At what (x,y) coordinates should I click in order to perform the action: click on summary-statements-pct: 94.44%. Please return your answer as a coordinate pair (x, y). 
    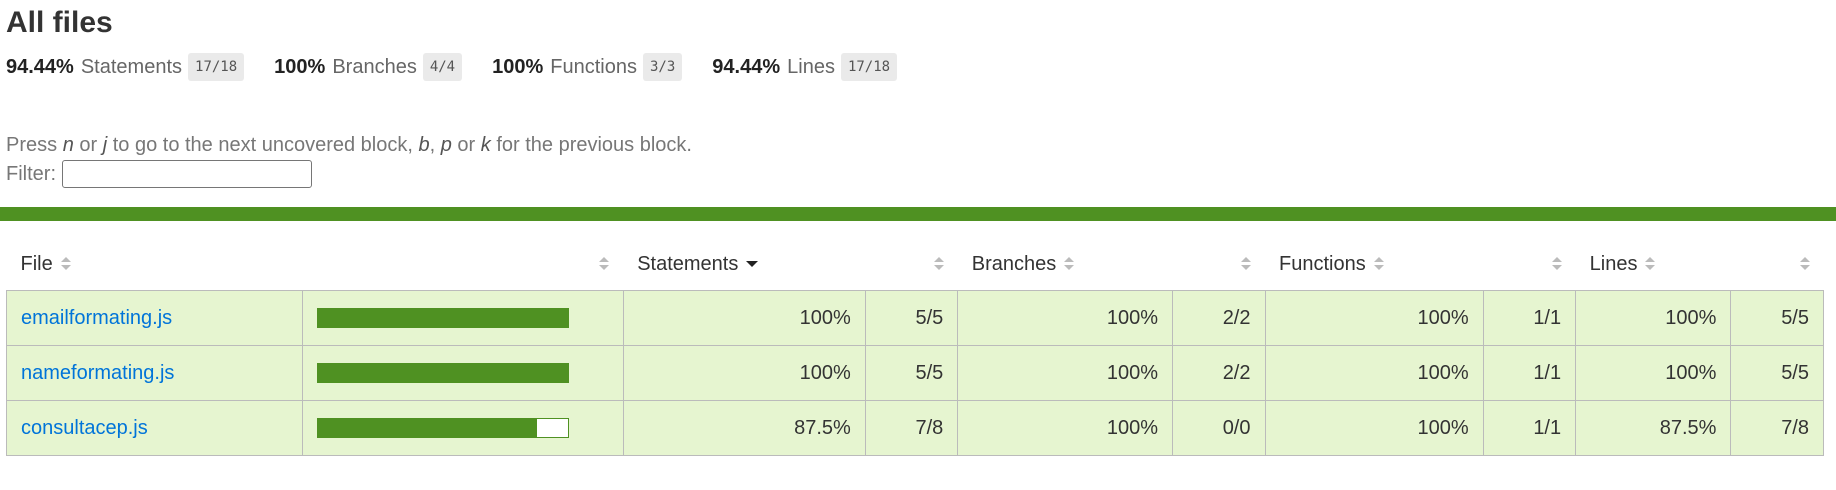
    Looking at the image, I should click on (40, 66).